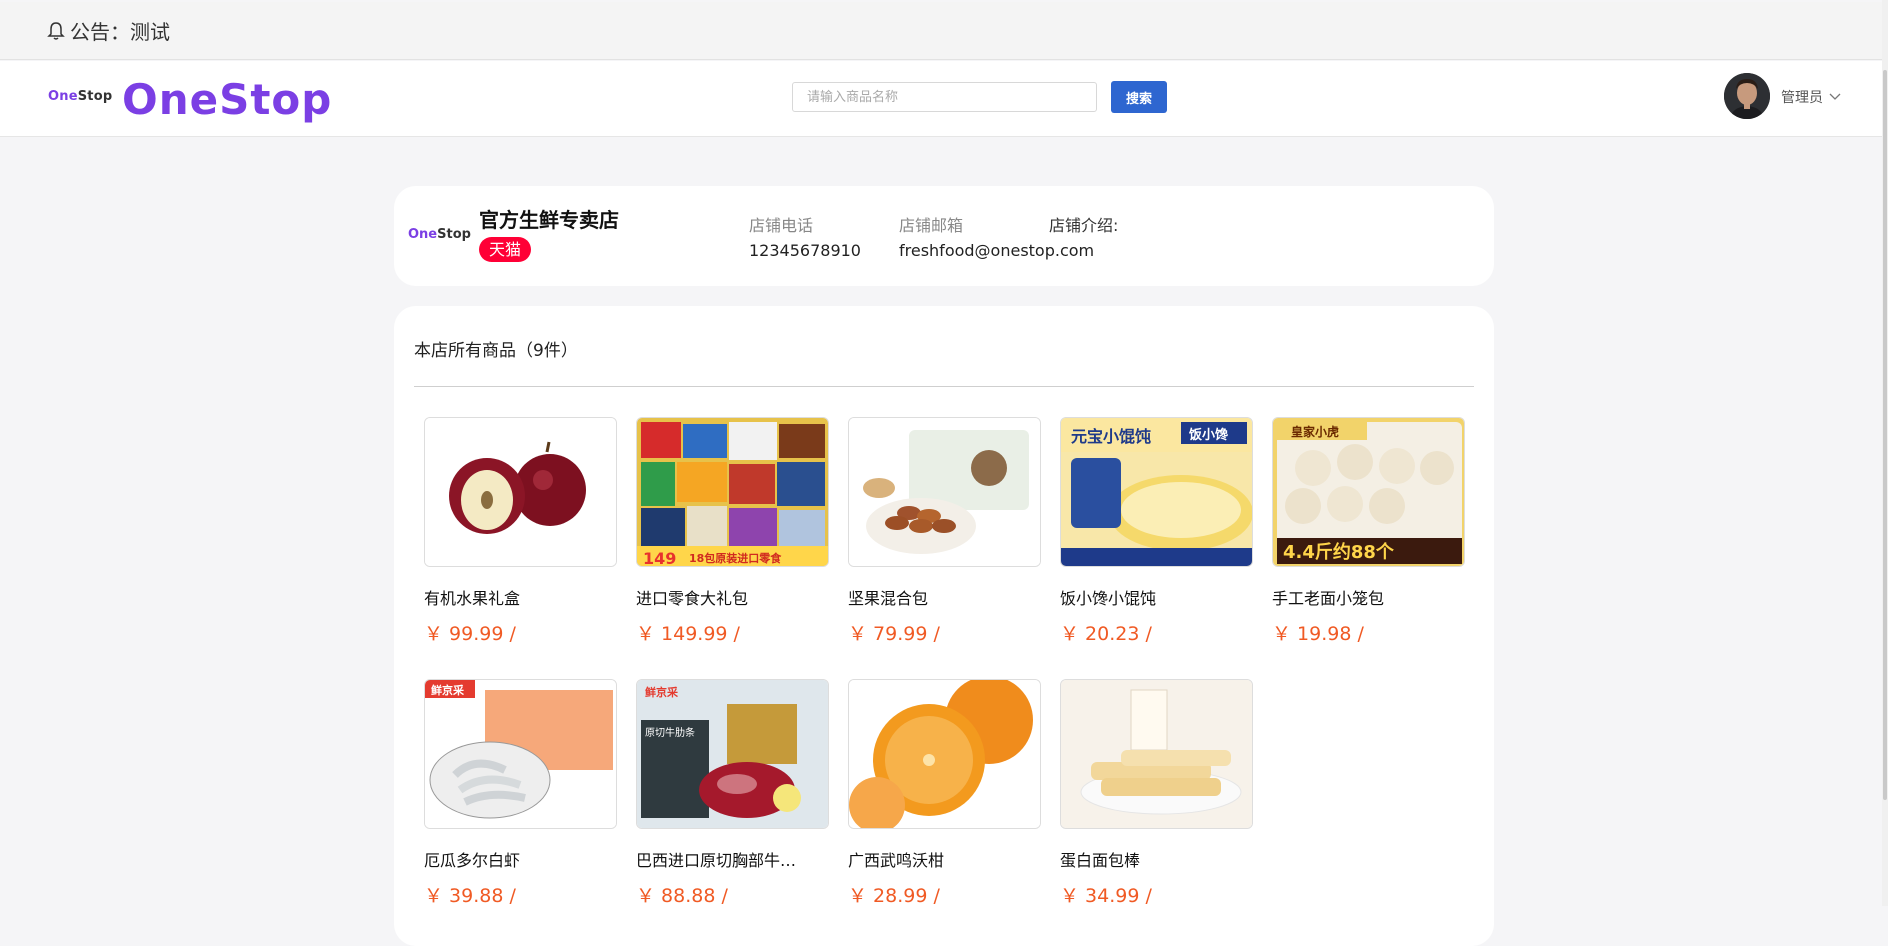 Image resolution: width=1888 pixels, height=946 pixels. What do you see at coordinates (423, 234) in the screenshot?
I see `store-logo-part1: One` at bounding box center [423, 234].